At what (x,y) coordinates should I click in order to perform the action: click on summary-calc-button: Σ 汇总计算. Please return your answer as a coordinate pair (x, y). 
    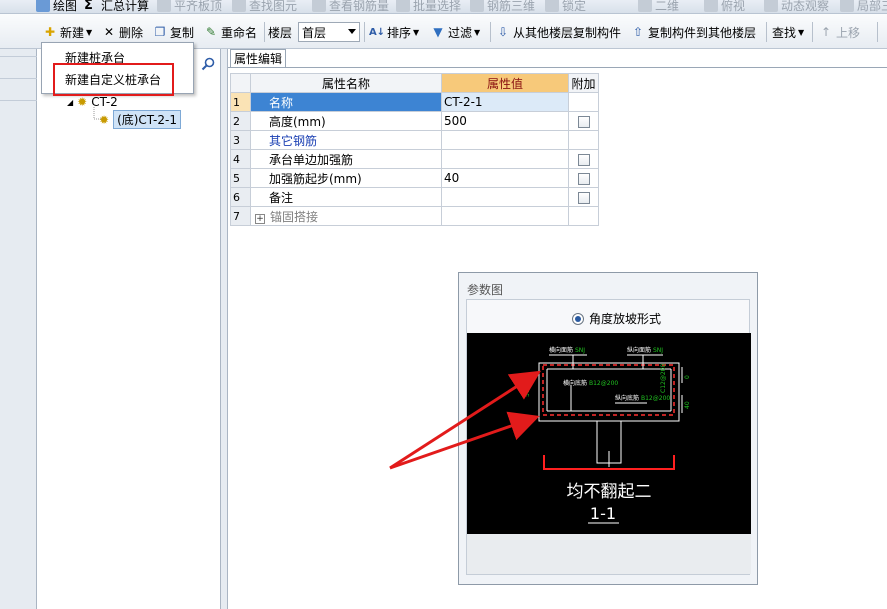
    Looking at the image, I should click on (116, 6).